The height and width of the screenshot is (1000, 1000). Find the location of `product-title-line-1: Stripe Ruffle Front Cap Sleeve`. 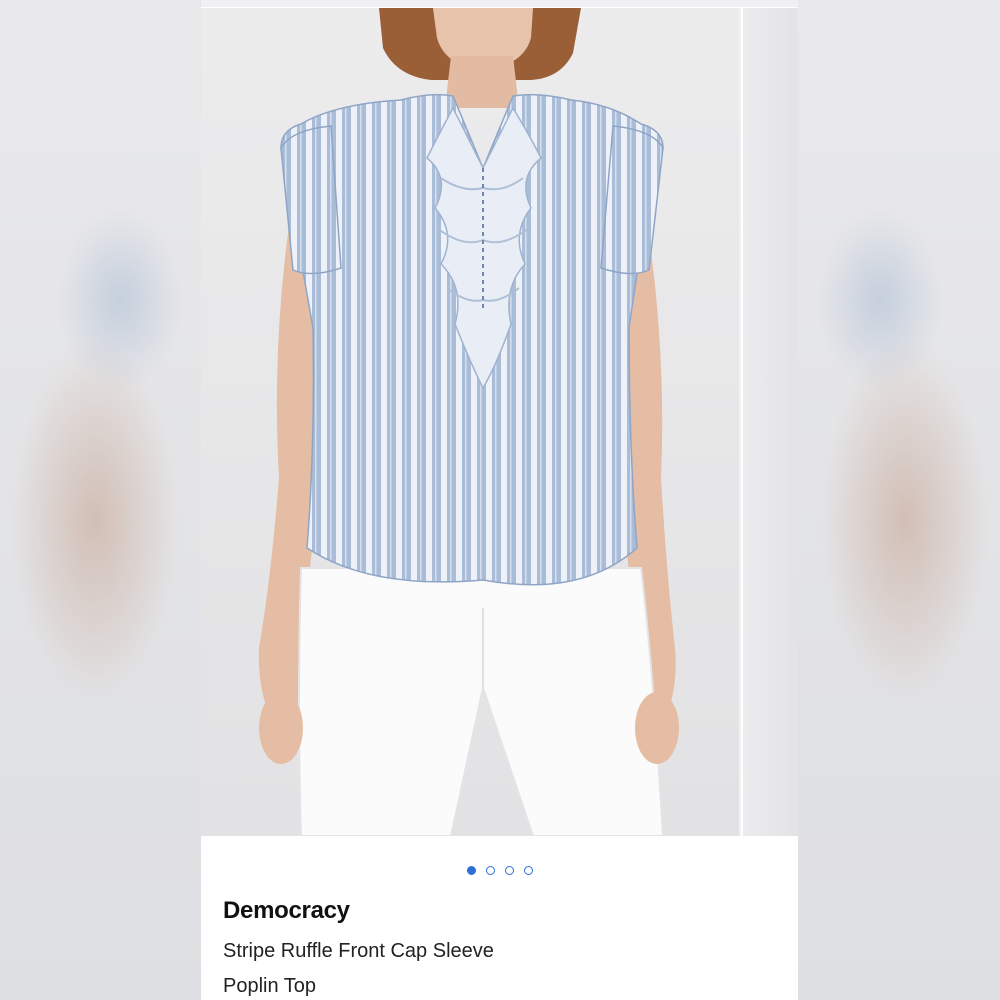

product-title-line-1: Stripe Ruffle Front Cap Sleeve is located at coordinates (358, 951).